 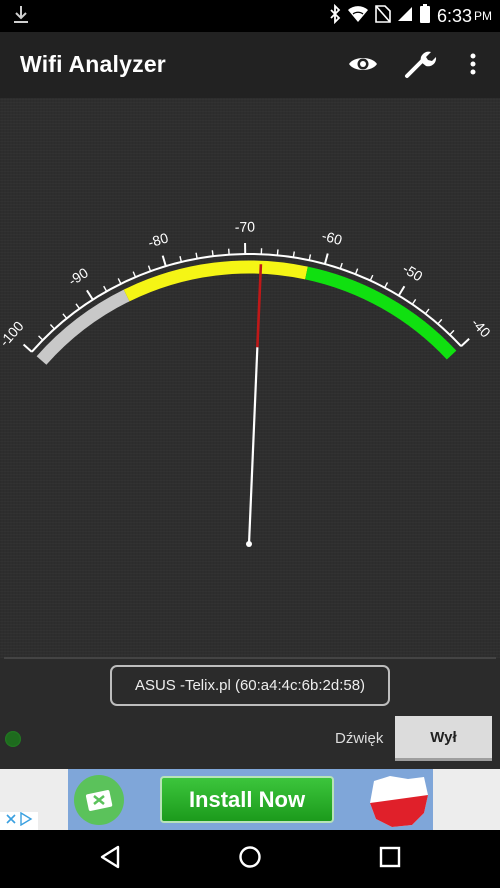 I want to click on adchoices-badge, so click(x=19, y=821).